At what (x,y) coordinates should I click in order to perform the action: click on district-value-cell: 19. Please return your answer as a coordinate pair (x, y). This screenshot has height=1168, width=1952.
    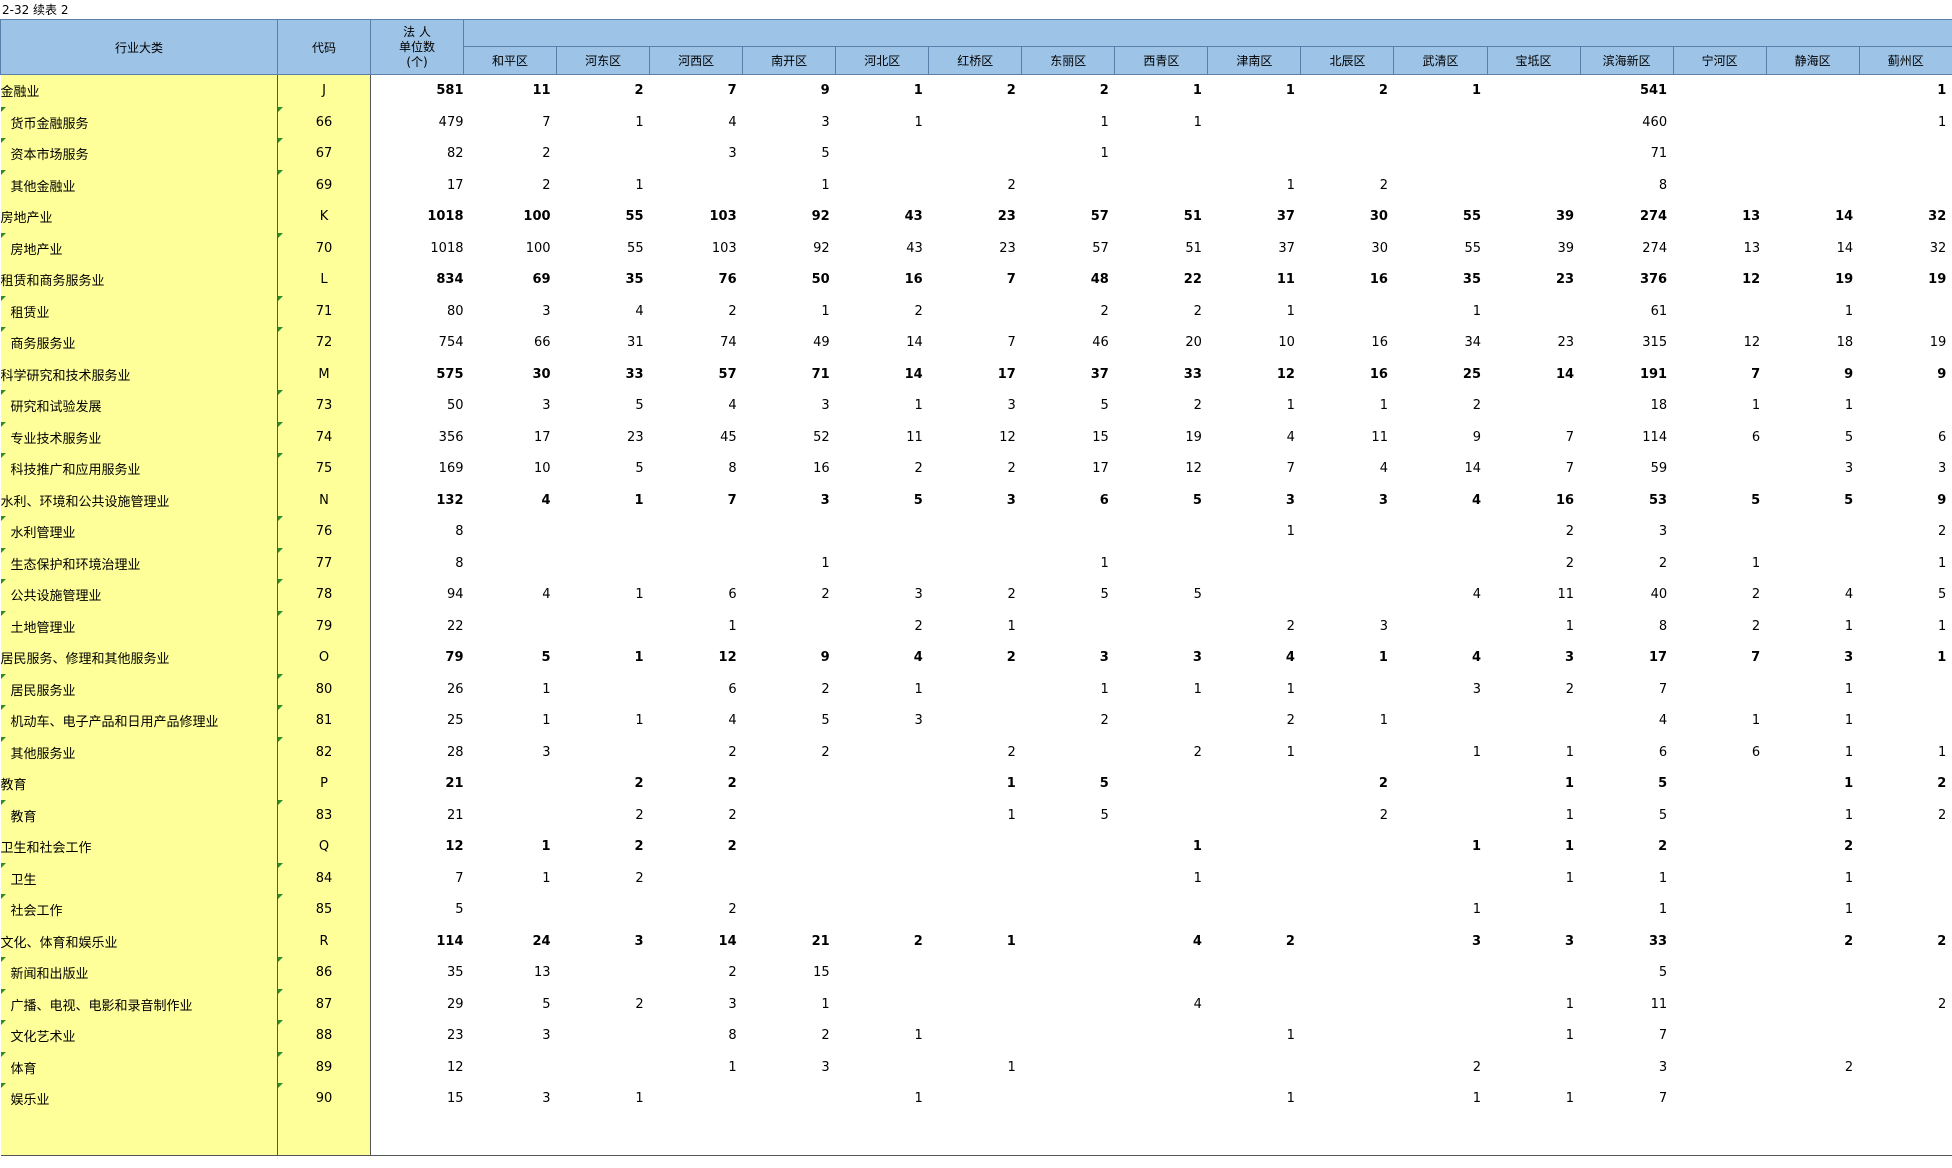
    Looking at the image, I should click on (1905, 343).